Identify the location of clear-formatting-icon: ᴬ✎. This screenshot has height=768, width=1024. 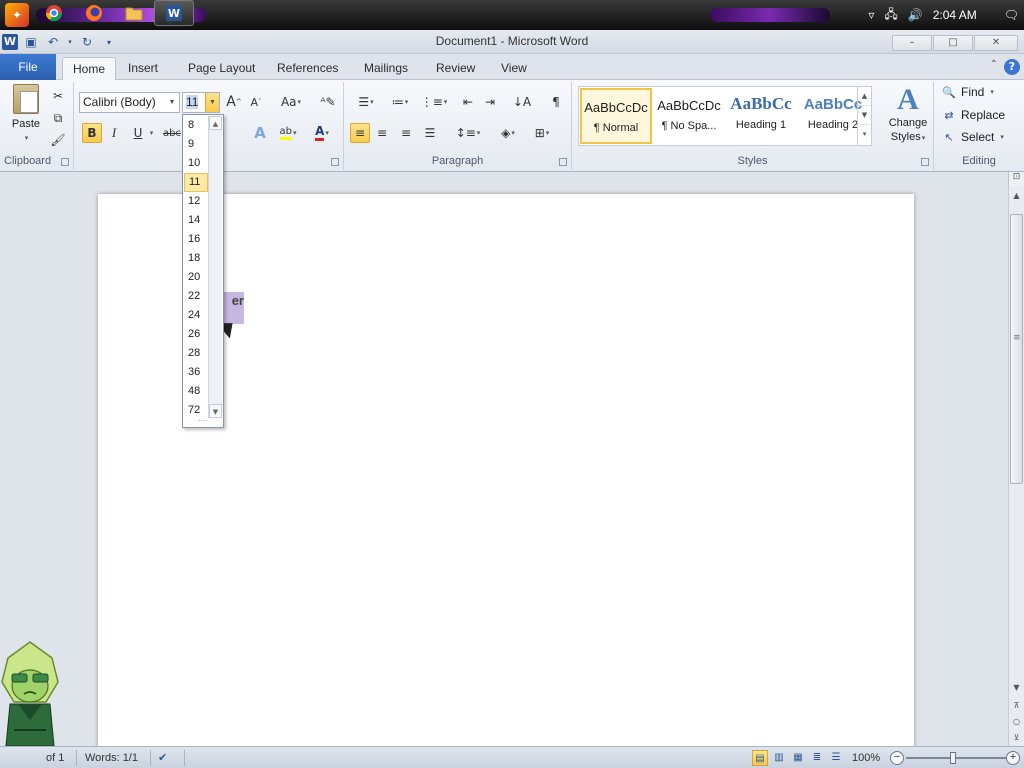
(328, 102).